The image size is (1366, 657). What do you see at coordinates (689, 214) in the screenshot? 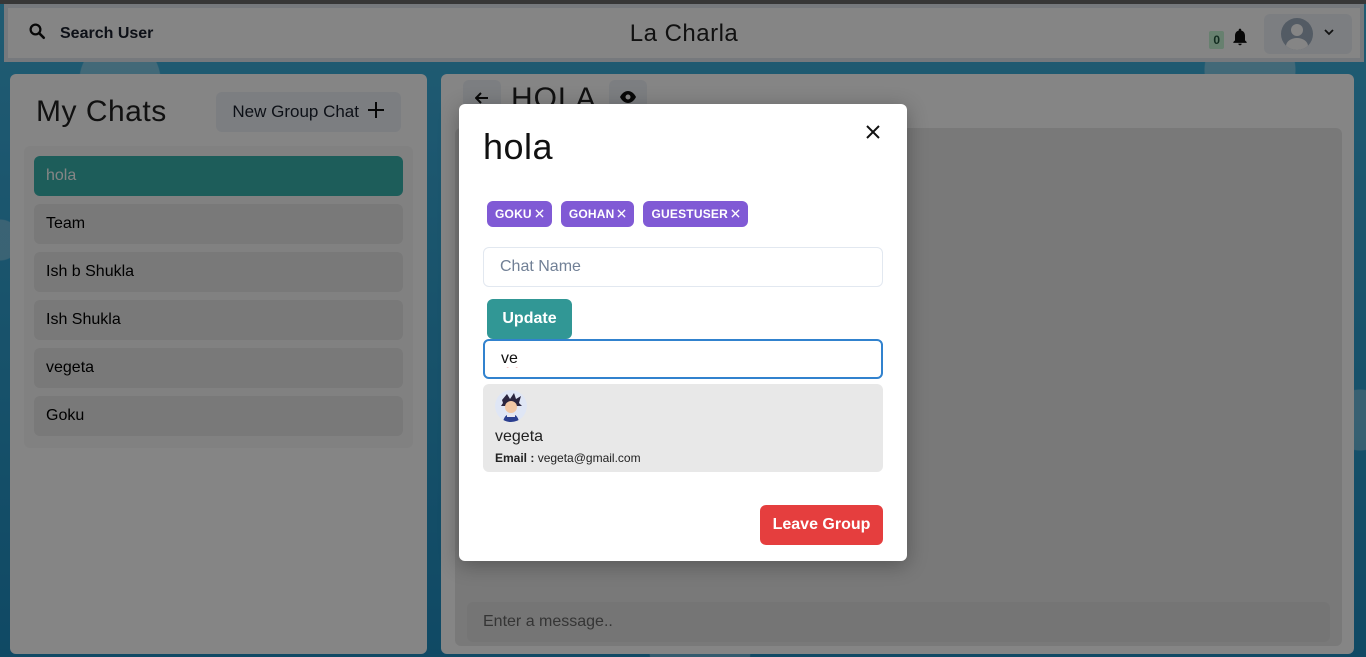
I see `member-tag-label: GUESTUSER` at bounding box center [689, 214].